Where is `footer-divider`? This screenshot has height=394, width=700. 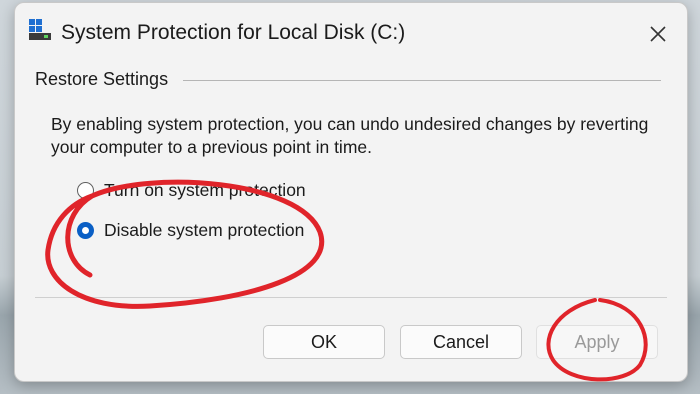 footer-divider is located at coordinates (351, 297).